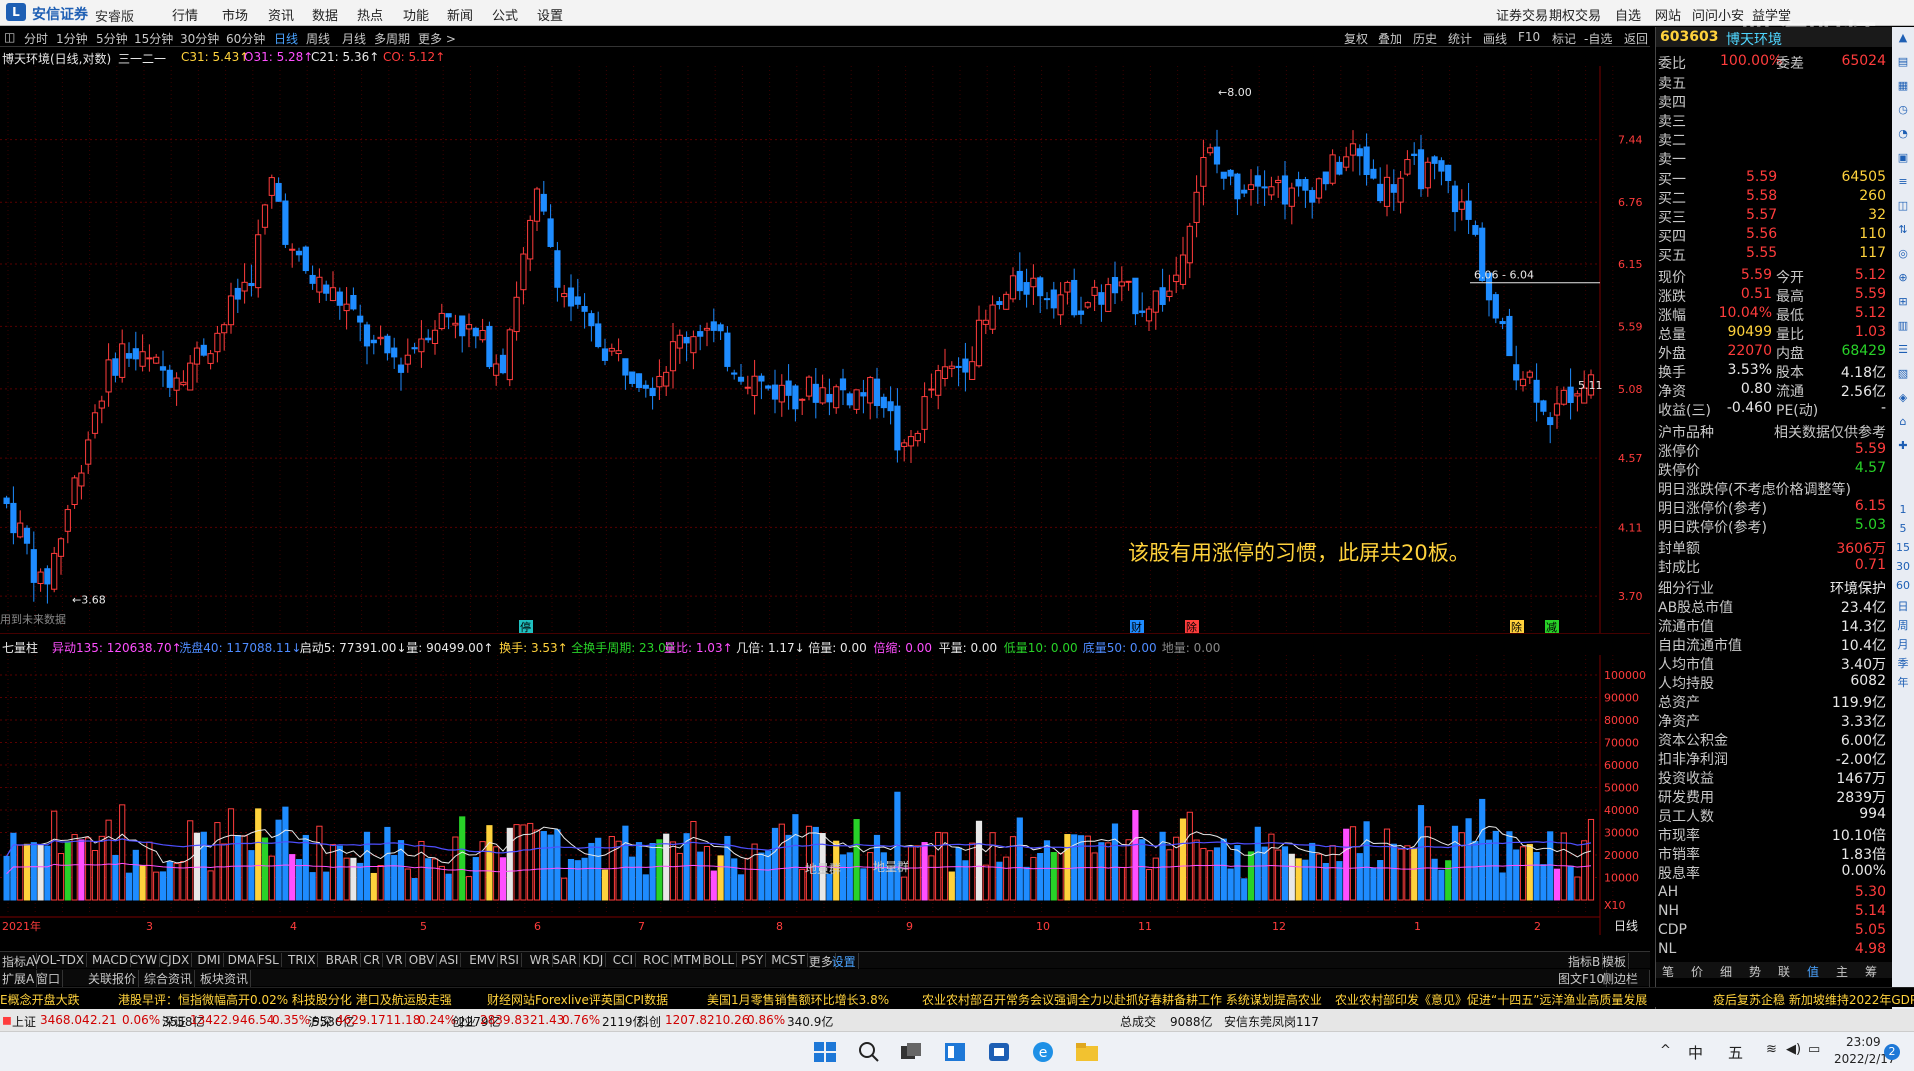  Describe the element at coordinates (1903, 399) in the screenshot. I see `side-tool-icon: ◈` at that location.